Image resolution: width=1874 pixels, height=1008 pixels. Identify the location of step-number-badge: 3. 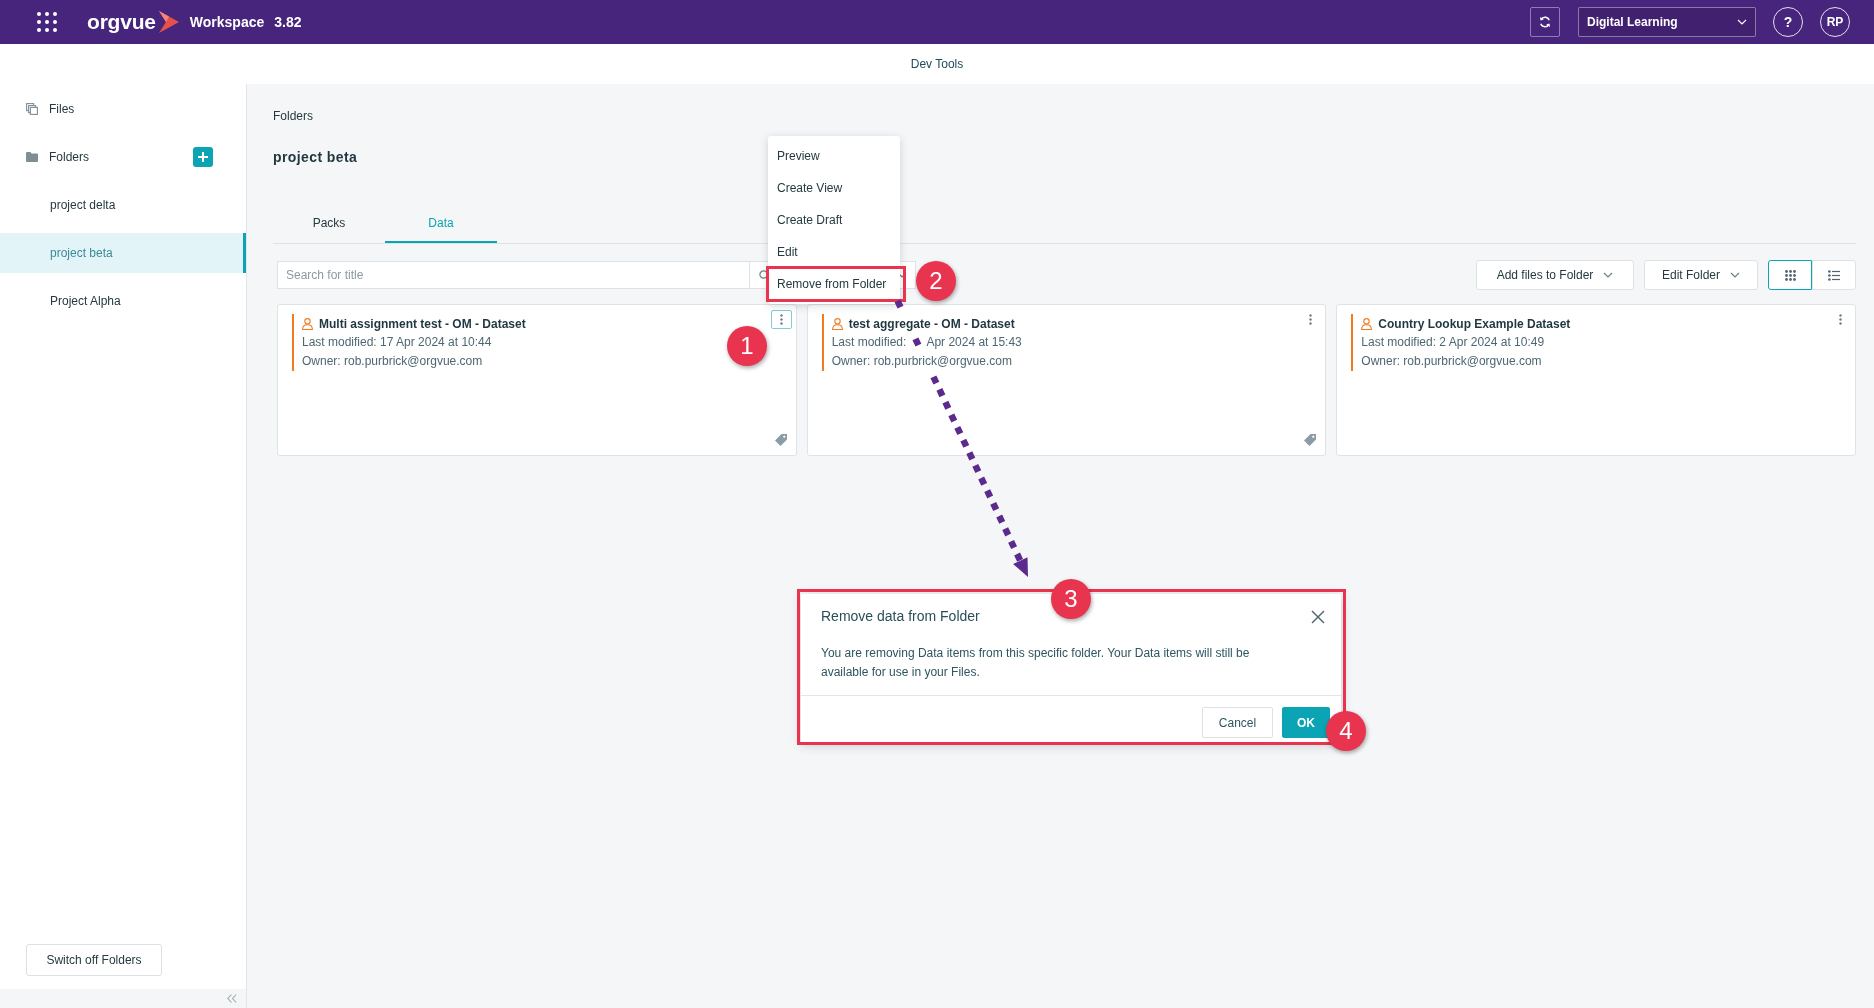
(1071, 599).